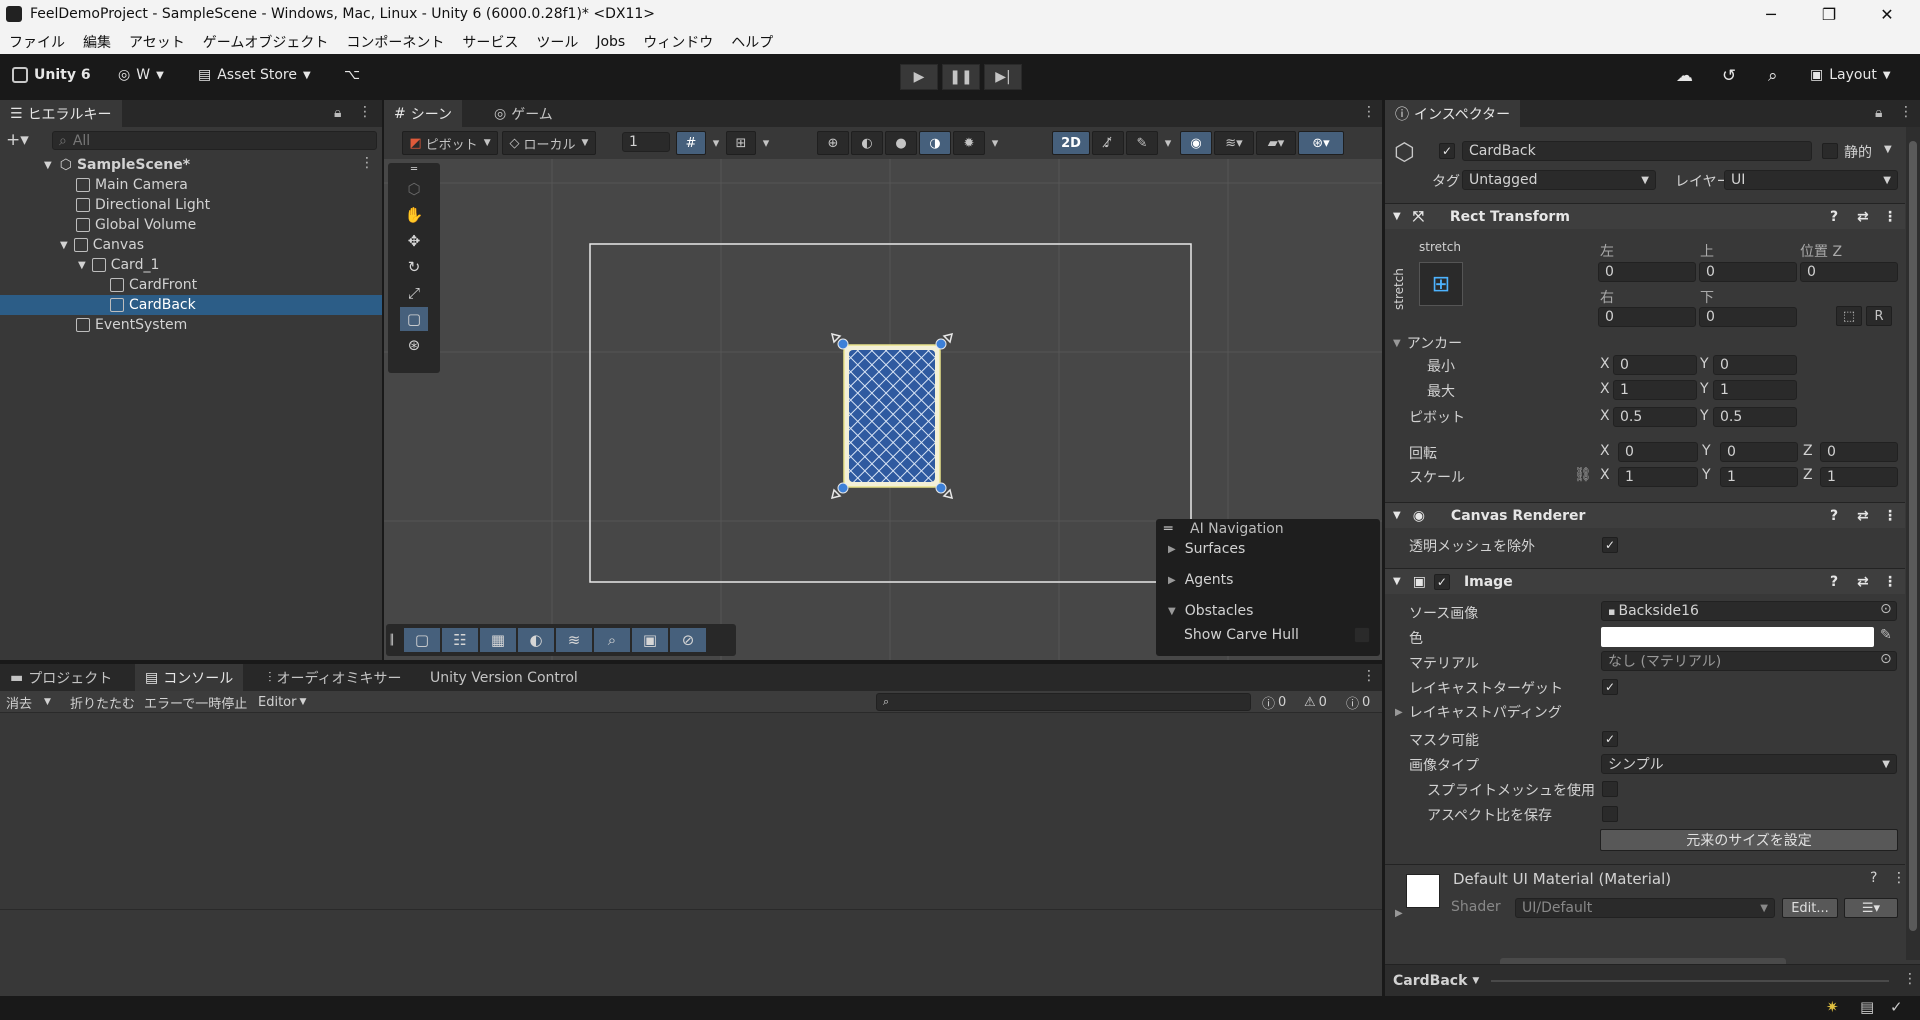 The width and height of the screenshot is (1920, 1020). I want to click on rotation-z-input: 0, so click(1859, 452).